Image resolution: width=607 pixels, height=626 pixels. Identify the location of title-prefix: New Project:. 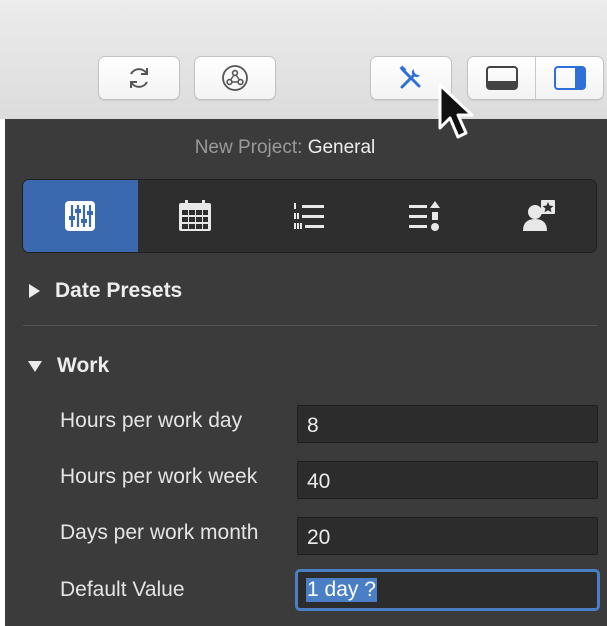
(248, 147).